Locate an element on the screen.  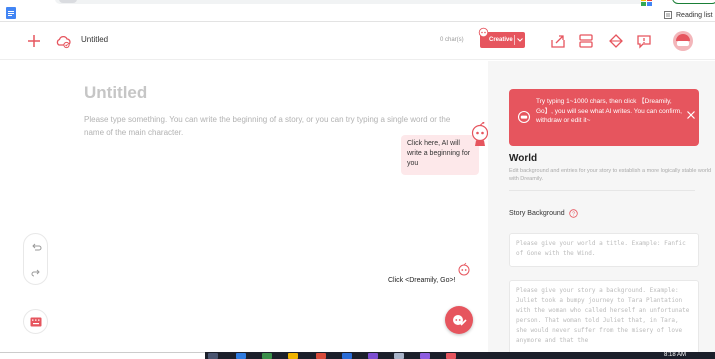
help-icon: ? is located at coordinates (573, 213).